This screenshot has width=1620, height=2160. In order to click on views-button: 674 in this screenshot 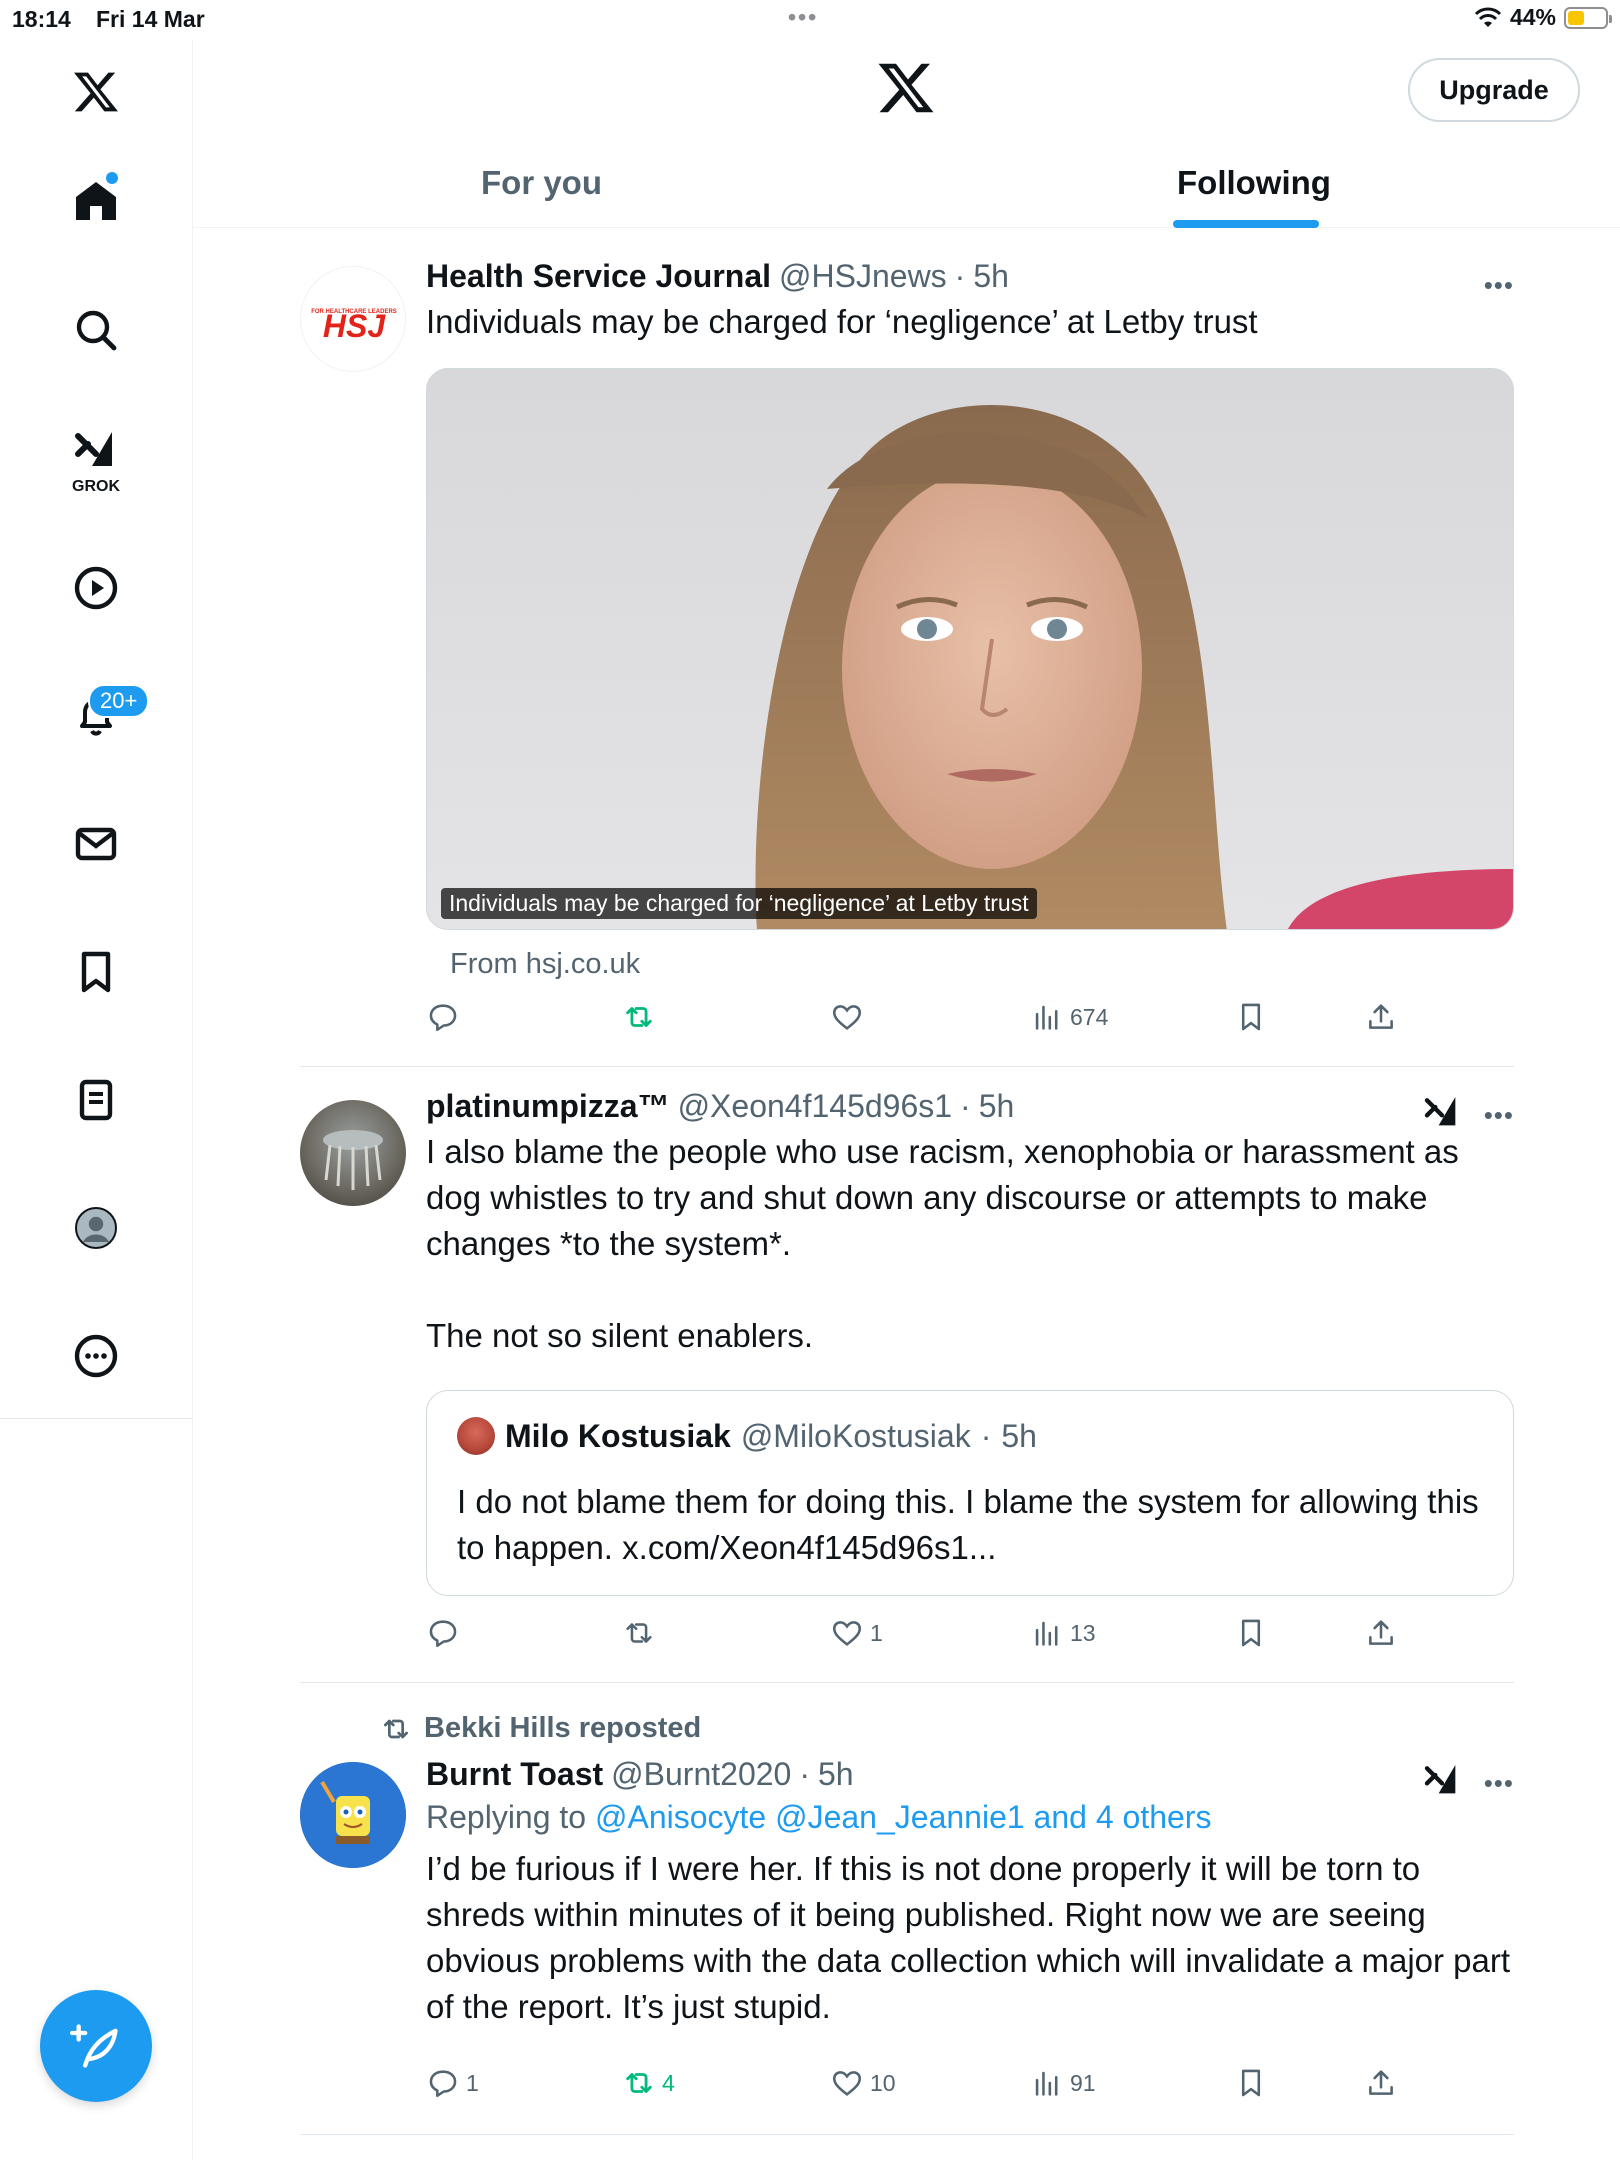, I will do `click(1069, 1017)`.